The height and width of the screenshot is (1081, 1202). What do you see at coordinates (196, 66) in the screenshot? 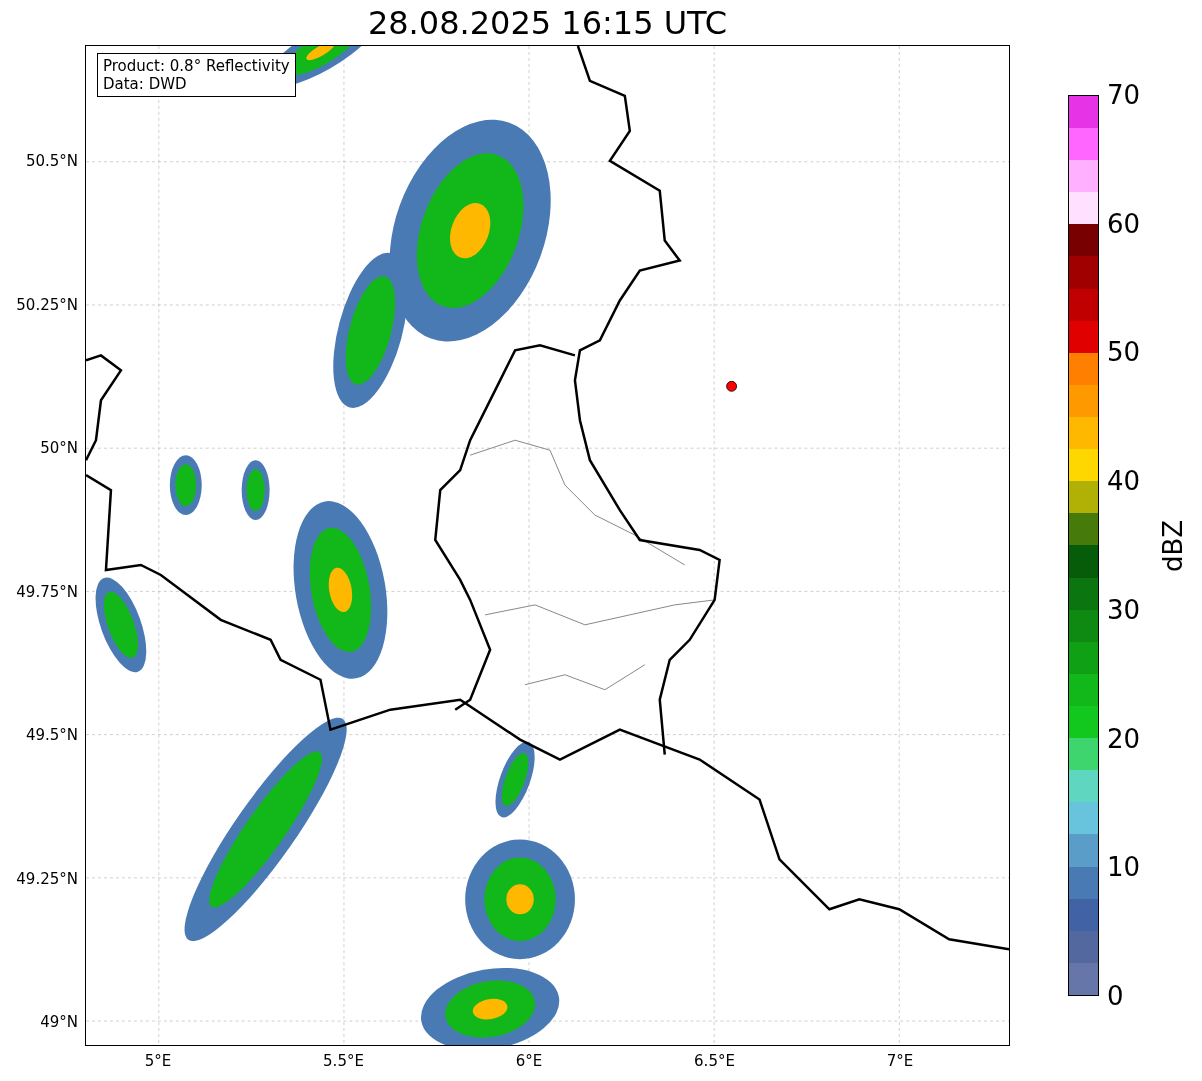
I see `info-text: Product: 0.8° Reflectivity` at bounding box center [196, 66].